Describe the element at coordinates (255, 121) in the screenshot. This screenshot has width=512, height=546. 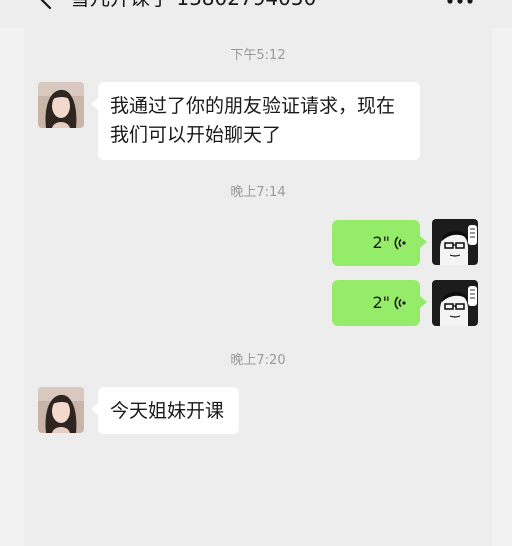
I see `message-bubble-incoming: 我通过了你的朋友验证请求，现在我们可以开始聊天了` at that location.